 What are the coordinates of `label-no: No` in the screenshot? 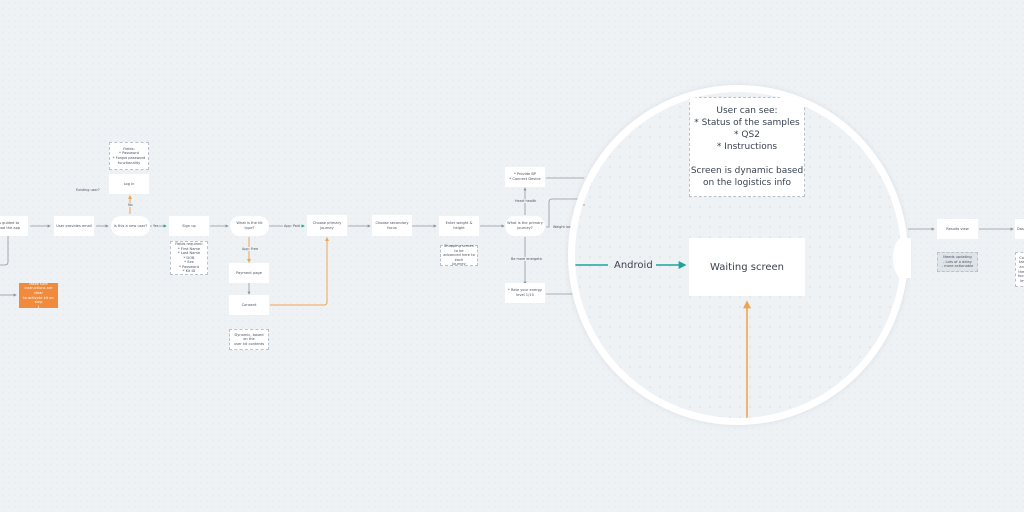 It's located at (130, 205).